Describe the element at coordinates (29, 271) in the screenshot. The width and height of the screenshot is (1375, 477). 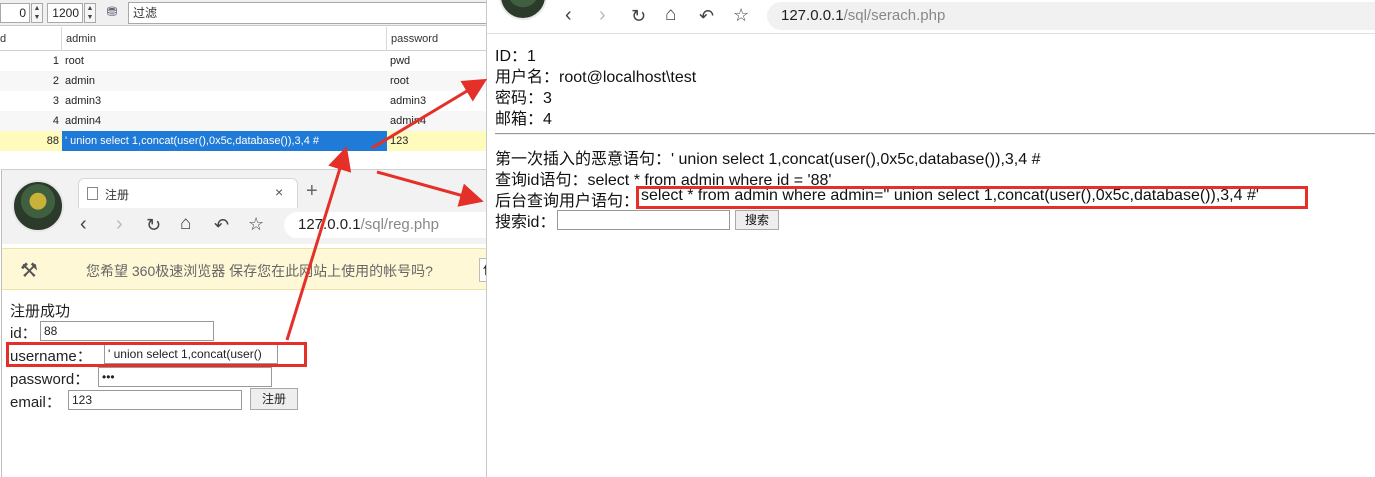
I see `key-icon: ⚒` at that location.